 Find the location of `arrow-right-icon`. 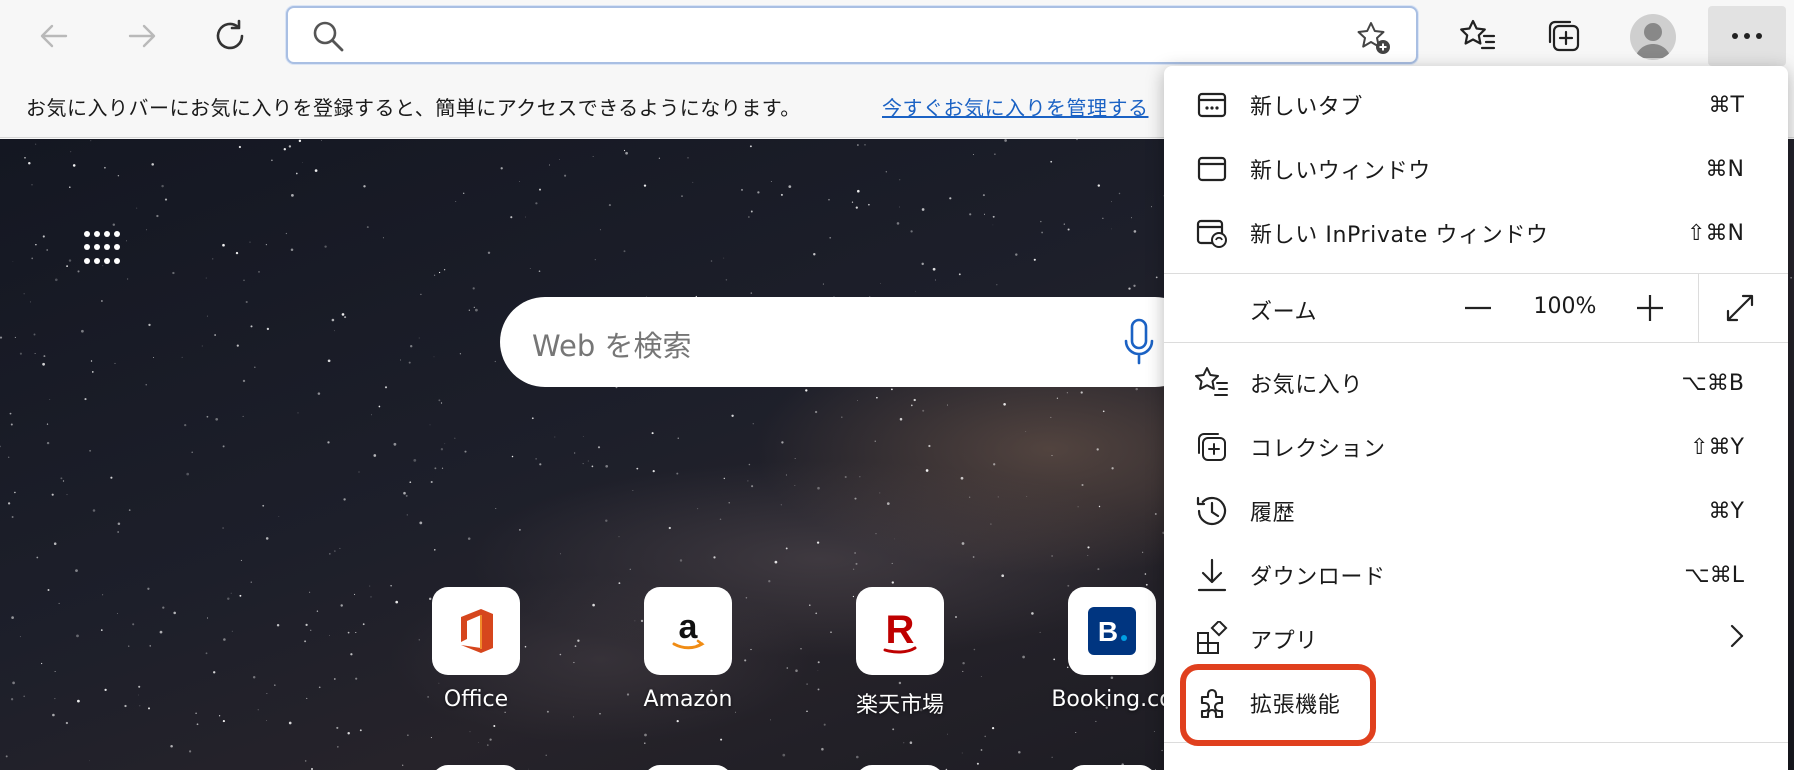

arrow-right-icon is located at coordinates (142, 36).